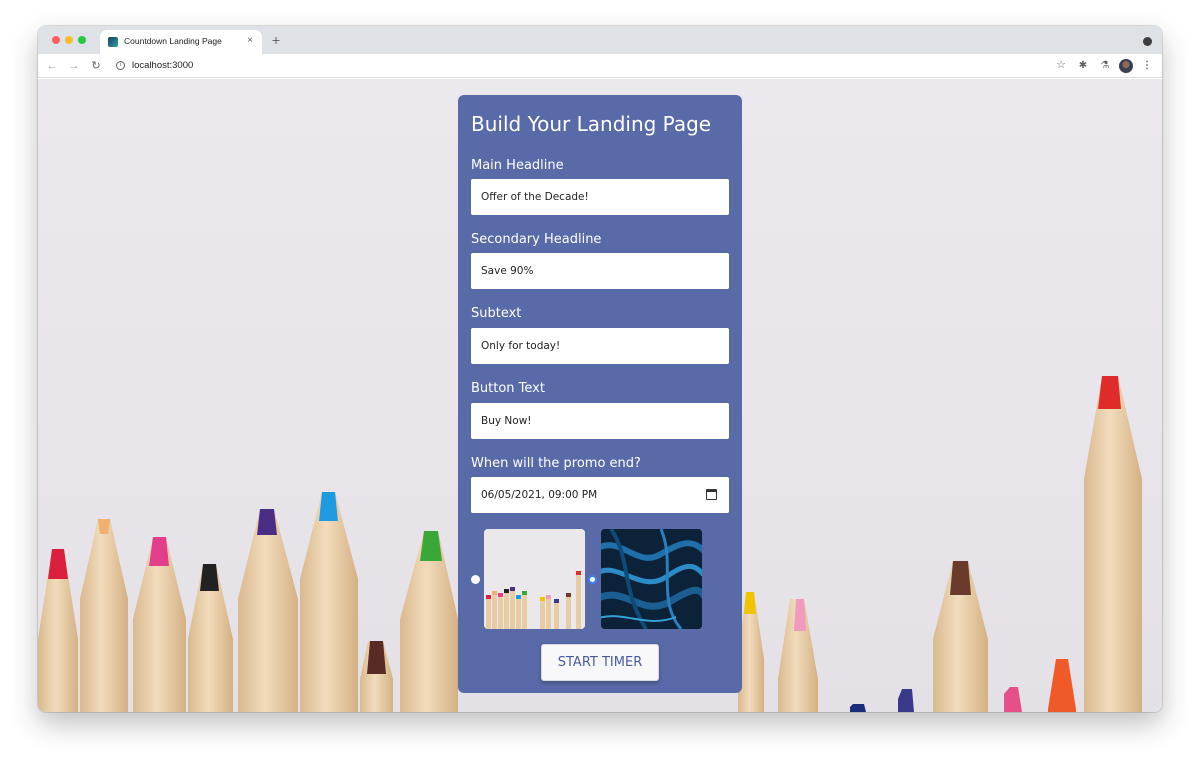 This screenshot has height=761, width=1200. I want to click on pencils-thumbnail-image, so click(534, 579).